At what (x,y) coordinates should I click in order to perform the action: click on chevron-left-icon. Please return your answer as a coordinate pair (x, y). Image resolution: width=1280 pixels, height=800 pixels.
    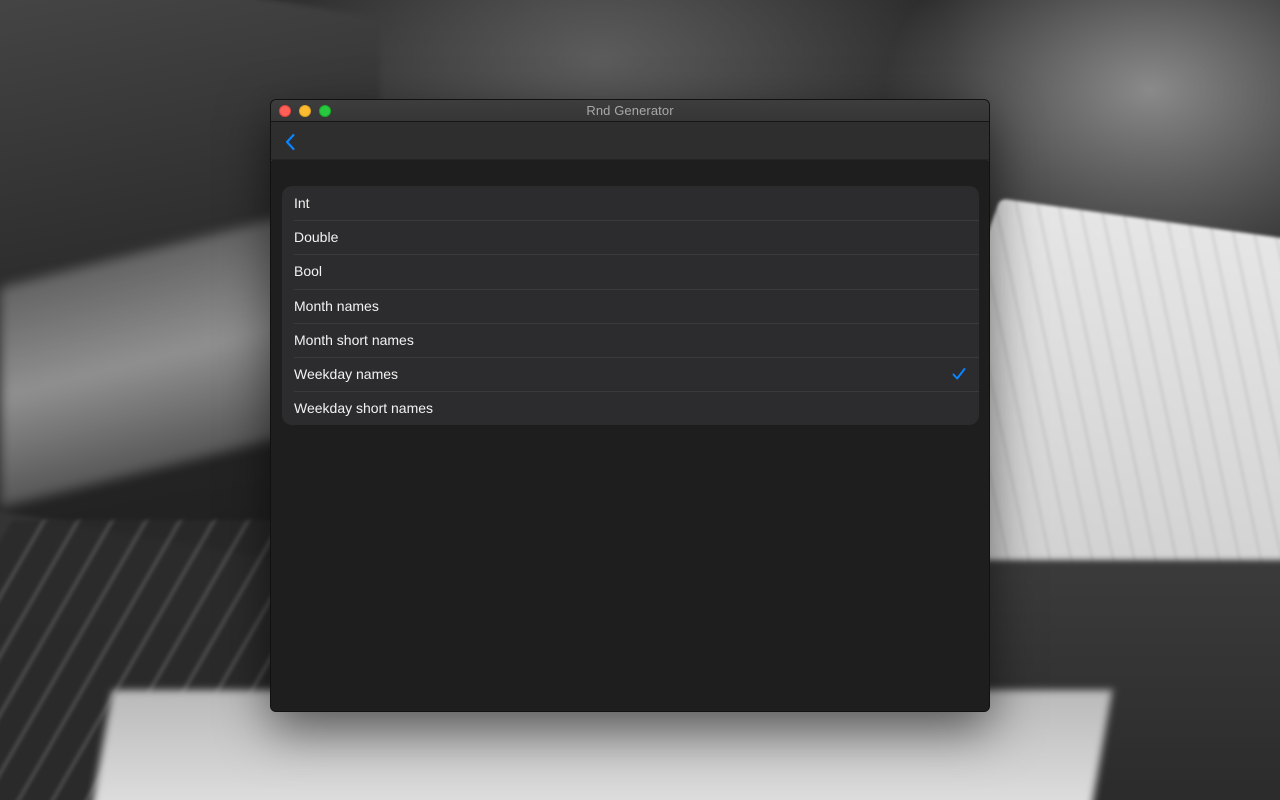
    Looking at the image, I should click on (290, 142).